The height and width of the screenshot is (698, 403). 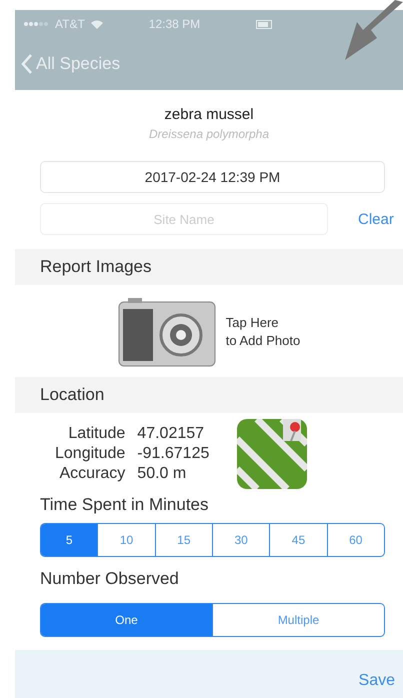 What do you see at coordinates (36, 24) in the screenshot?
I see `signal-icon` at bounding box center [36, 24].